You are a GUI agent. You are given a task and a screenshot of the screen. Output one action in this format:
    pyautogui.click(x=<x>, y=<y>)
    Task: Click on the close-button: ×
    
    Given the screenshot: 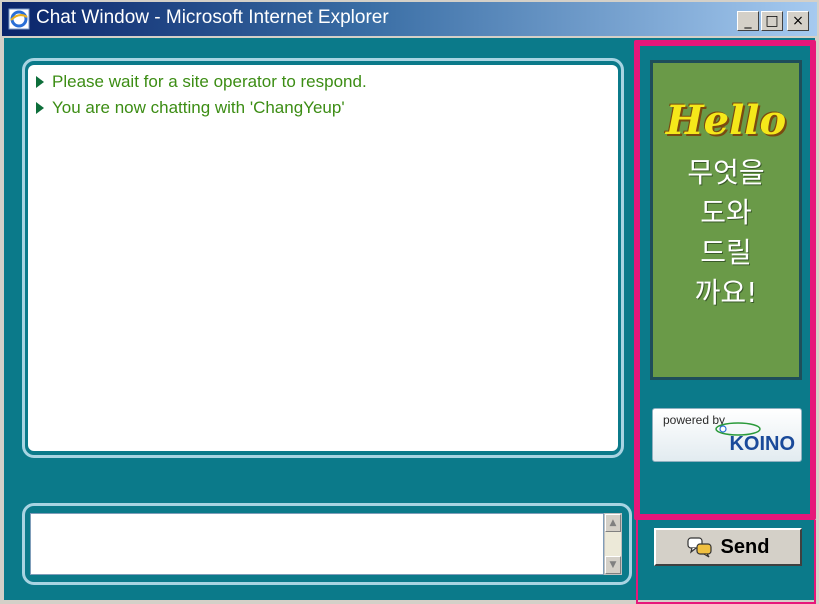 What is the action you would take?
    pyautogui.click(x=798, y=21)
    